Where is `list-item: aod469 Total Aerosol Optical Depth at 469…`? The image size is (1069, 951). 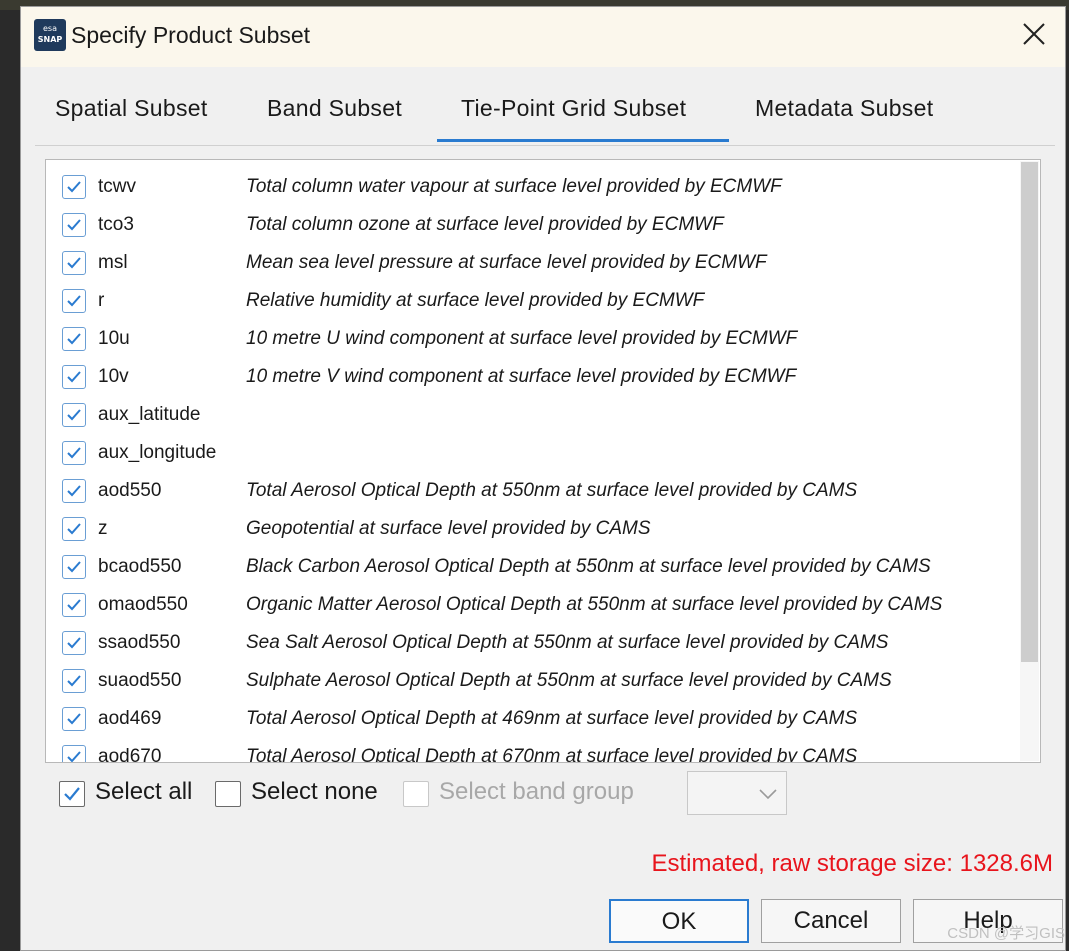 list-item: aod469 Total Aerosol Optical Depth at 469… is located at coordinates (533, 719).